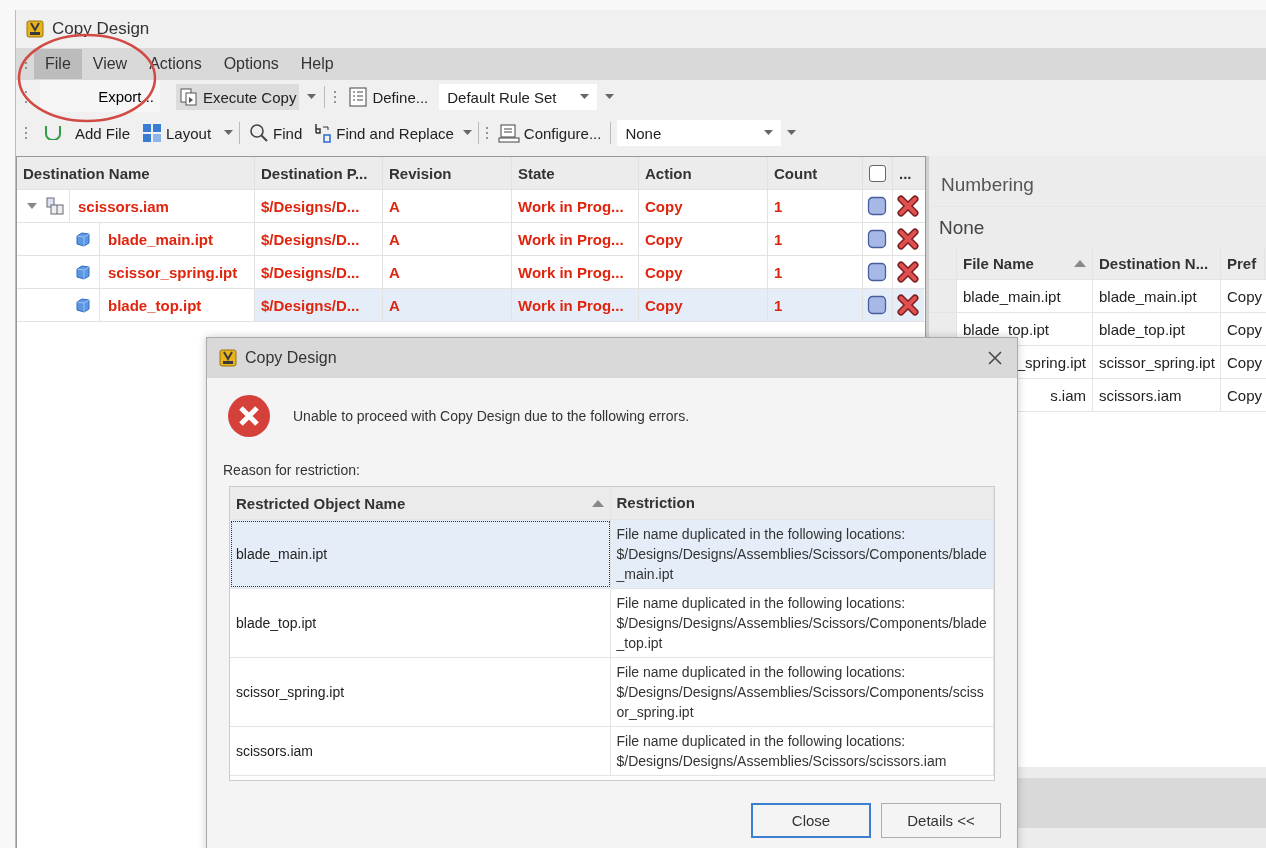  Describe the element at coordinates (87, 133) in the screenshot. I see `add-files-button: Add File` at that location.